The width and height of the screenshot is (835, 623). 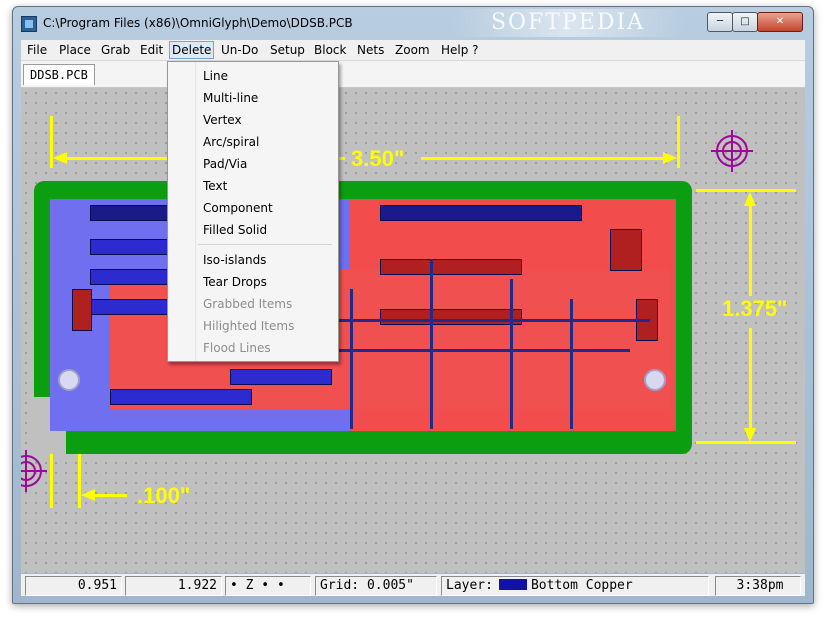 I want to click on layer-label: Layer:, so click(x=469, y=585).